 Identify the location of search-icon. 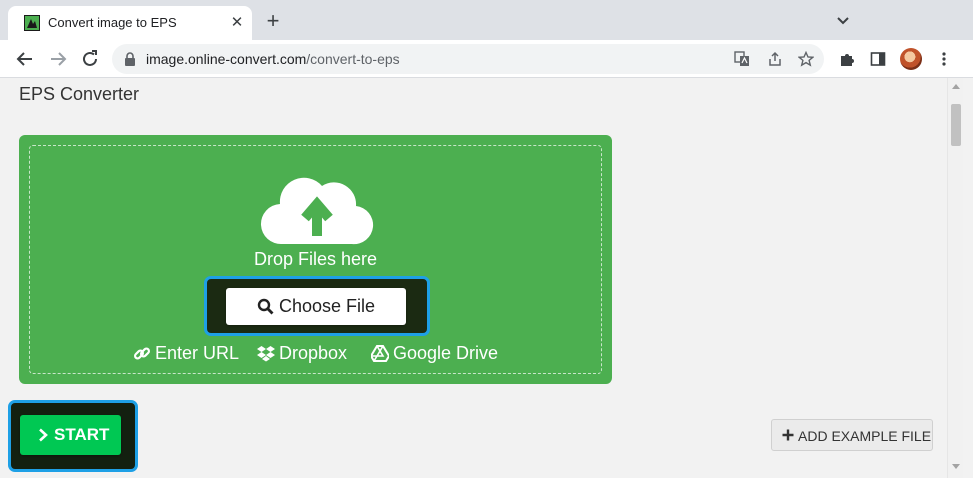
(265, 306).